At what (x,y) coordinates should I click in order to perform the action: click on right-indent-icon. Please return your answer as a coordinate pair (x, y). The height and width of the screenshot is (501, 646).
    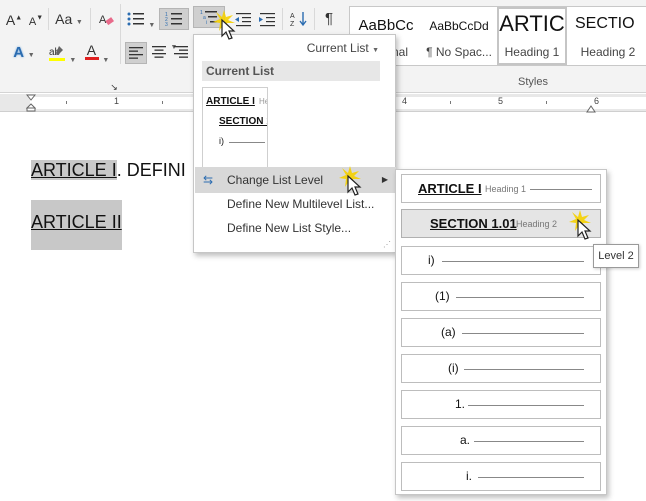
    Looking at the image, I should click on (591, 109).